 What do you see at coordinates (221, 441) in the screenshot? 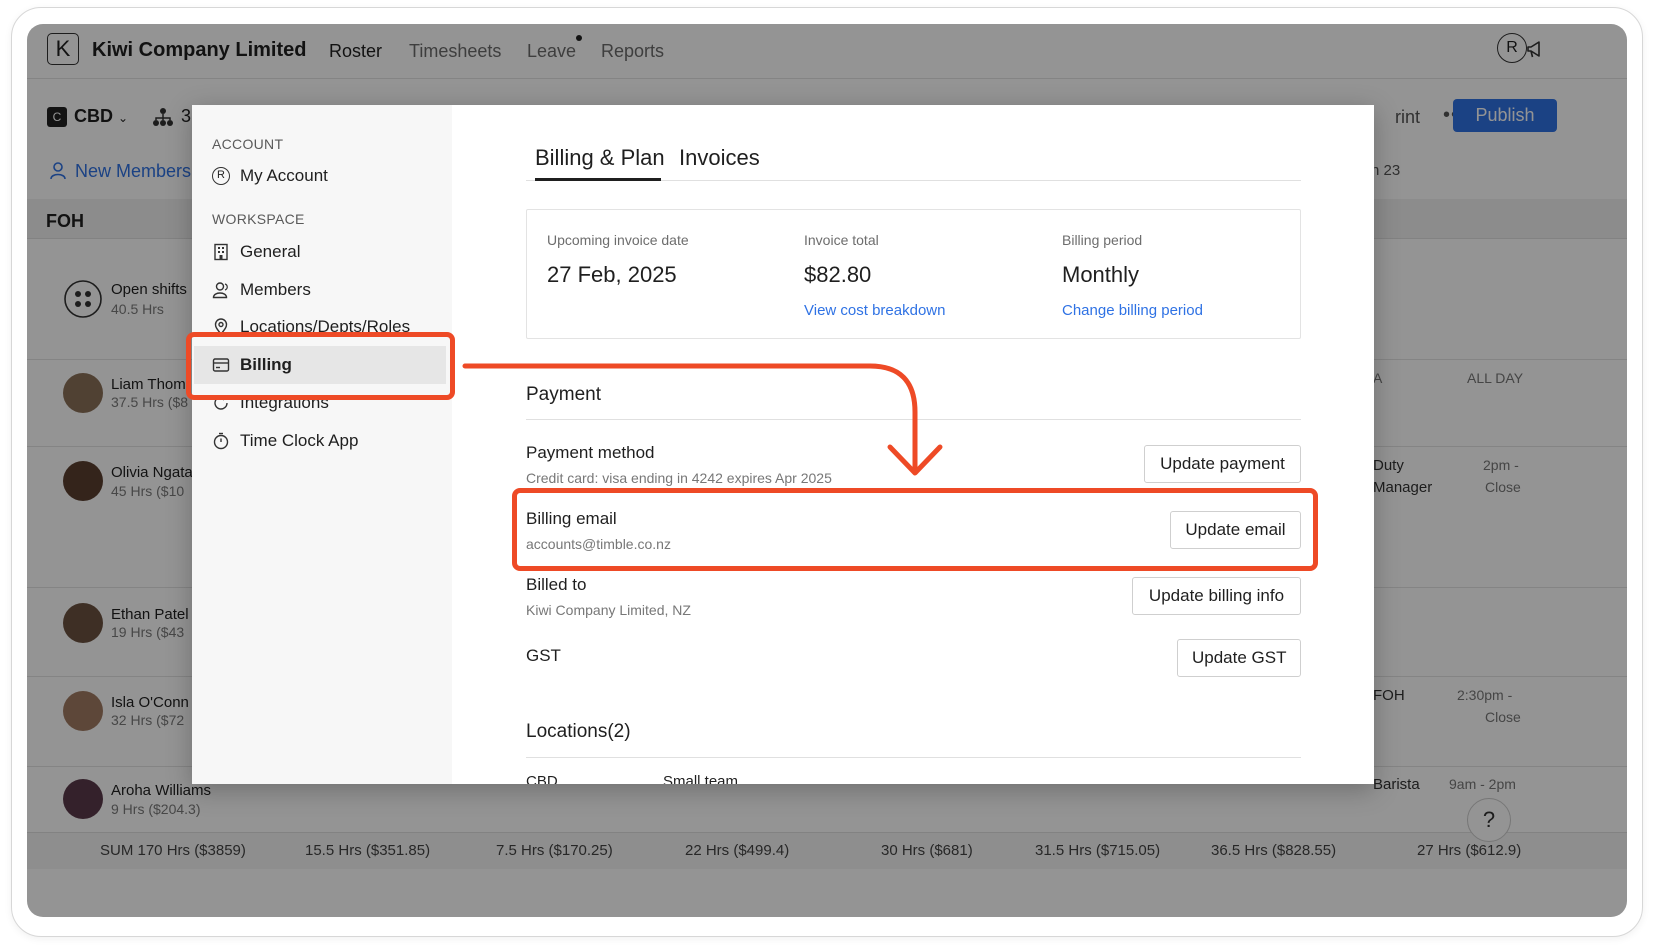
I see `stopwatch-icon` at bounding box center [221, 441].